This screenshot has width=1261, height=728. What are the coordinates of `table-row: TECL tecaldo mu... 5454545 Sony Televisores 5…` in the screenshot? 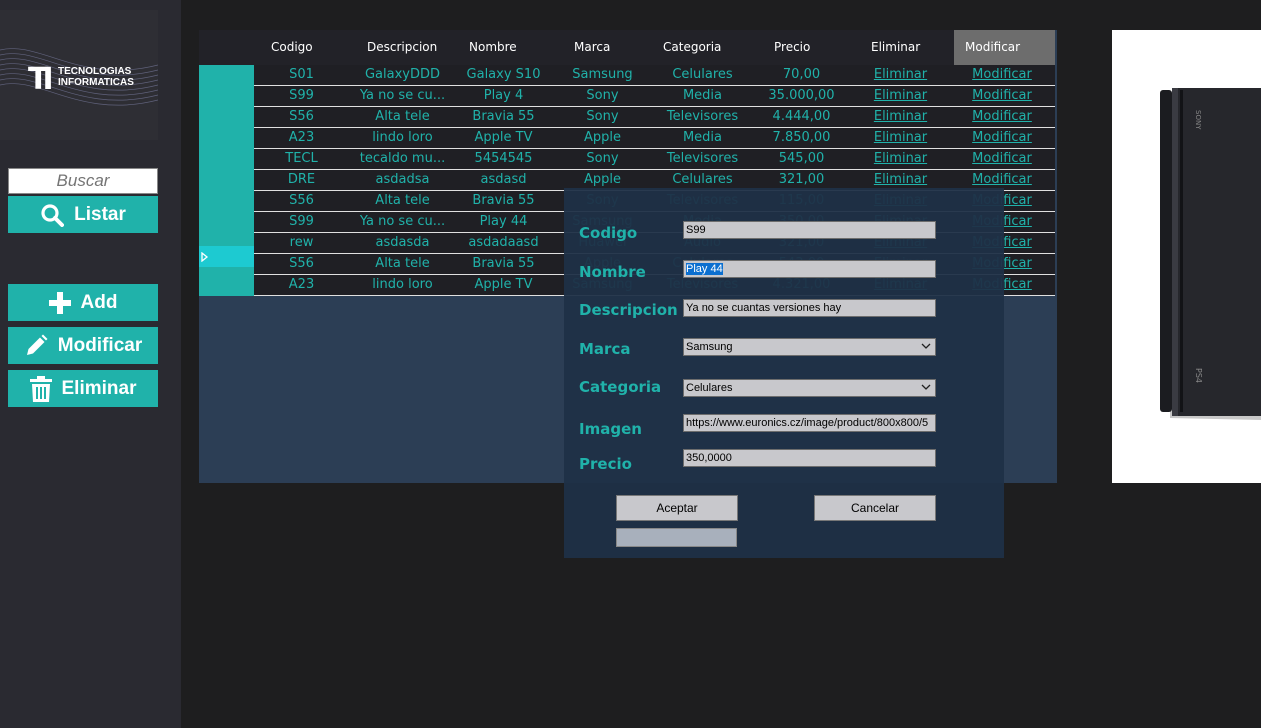 It's located at (654, 159).